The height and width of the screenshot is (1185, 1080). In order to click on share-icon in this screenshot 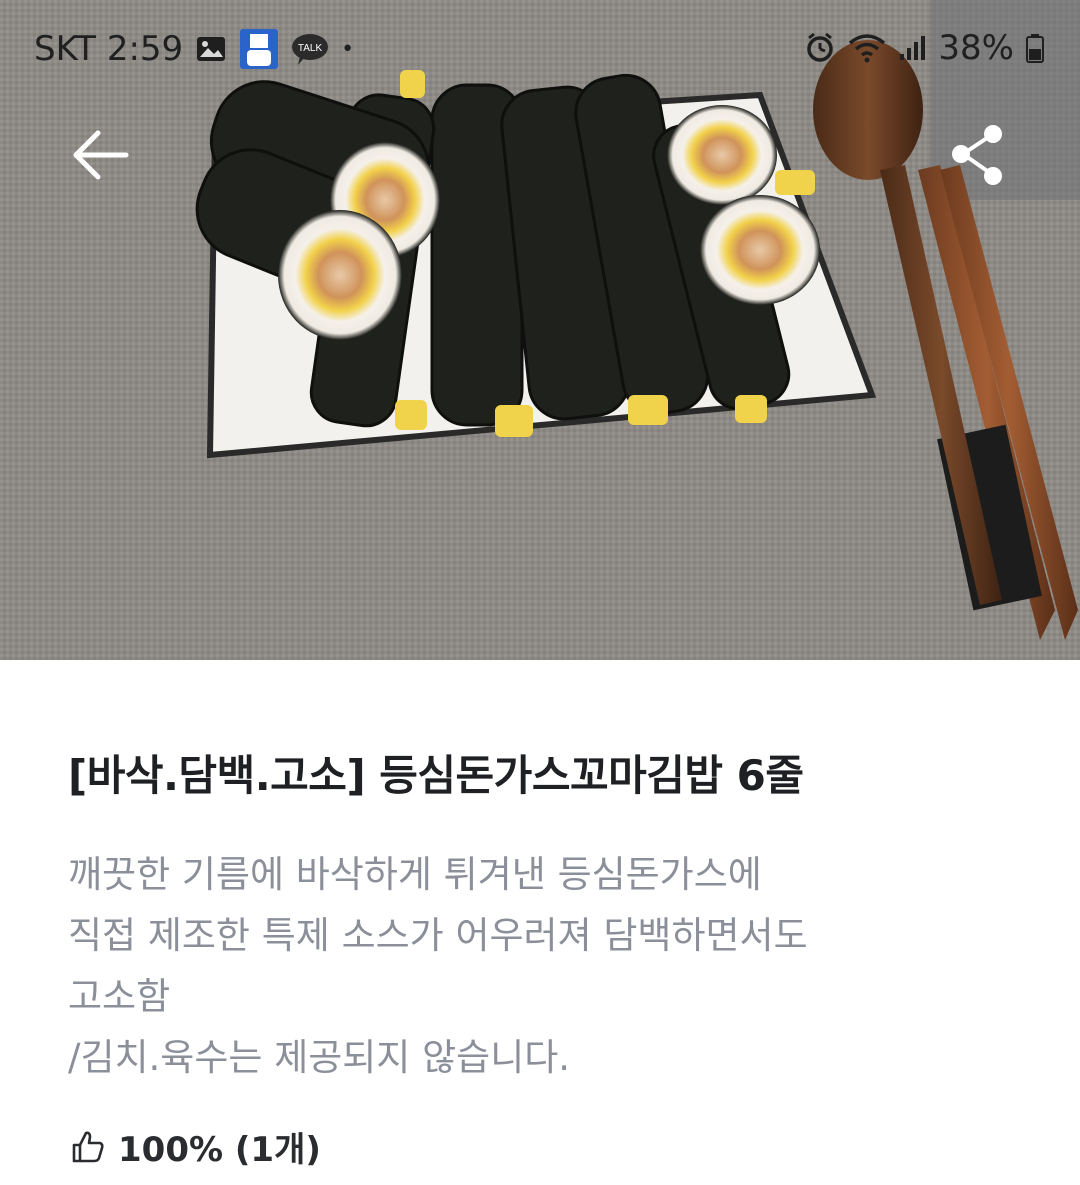, I will do `click(977, 155)`.